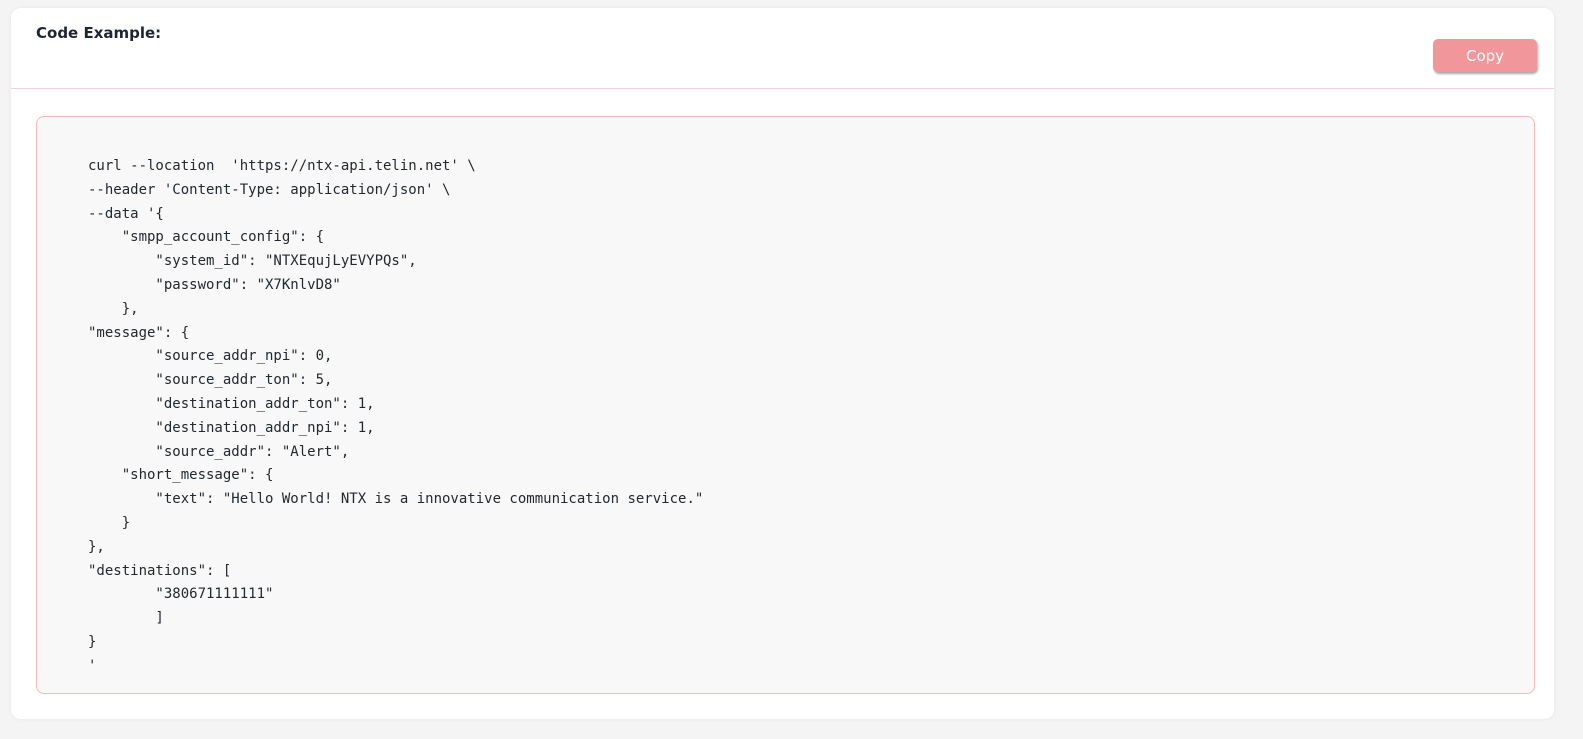  What do you see at coordinates (231, 403) in the screenshot?
I see `code-line: "destination_addr_ton": 1,` at bounding box center [231, 403].